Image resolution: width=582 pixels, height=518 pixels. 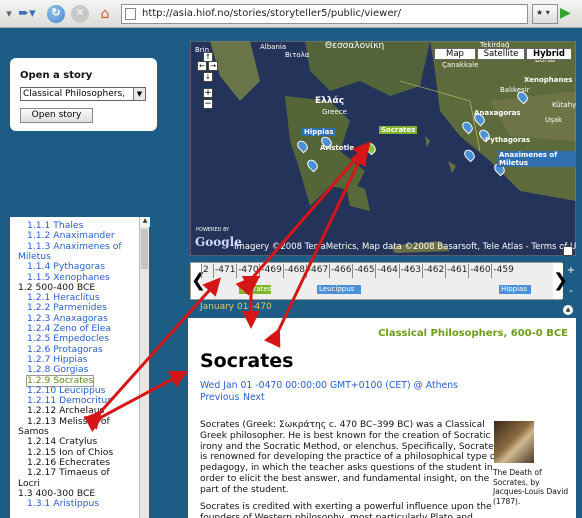 What do you see at coordinates (105, 14) in the screenshot?
I see `home-icon: ⌂` at bounding box center [105, 14].